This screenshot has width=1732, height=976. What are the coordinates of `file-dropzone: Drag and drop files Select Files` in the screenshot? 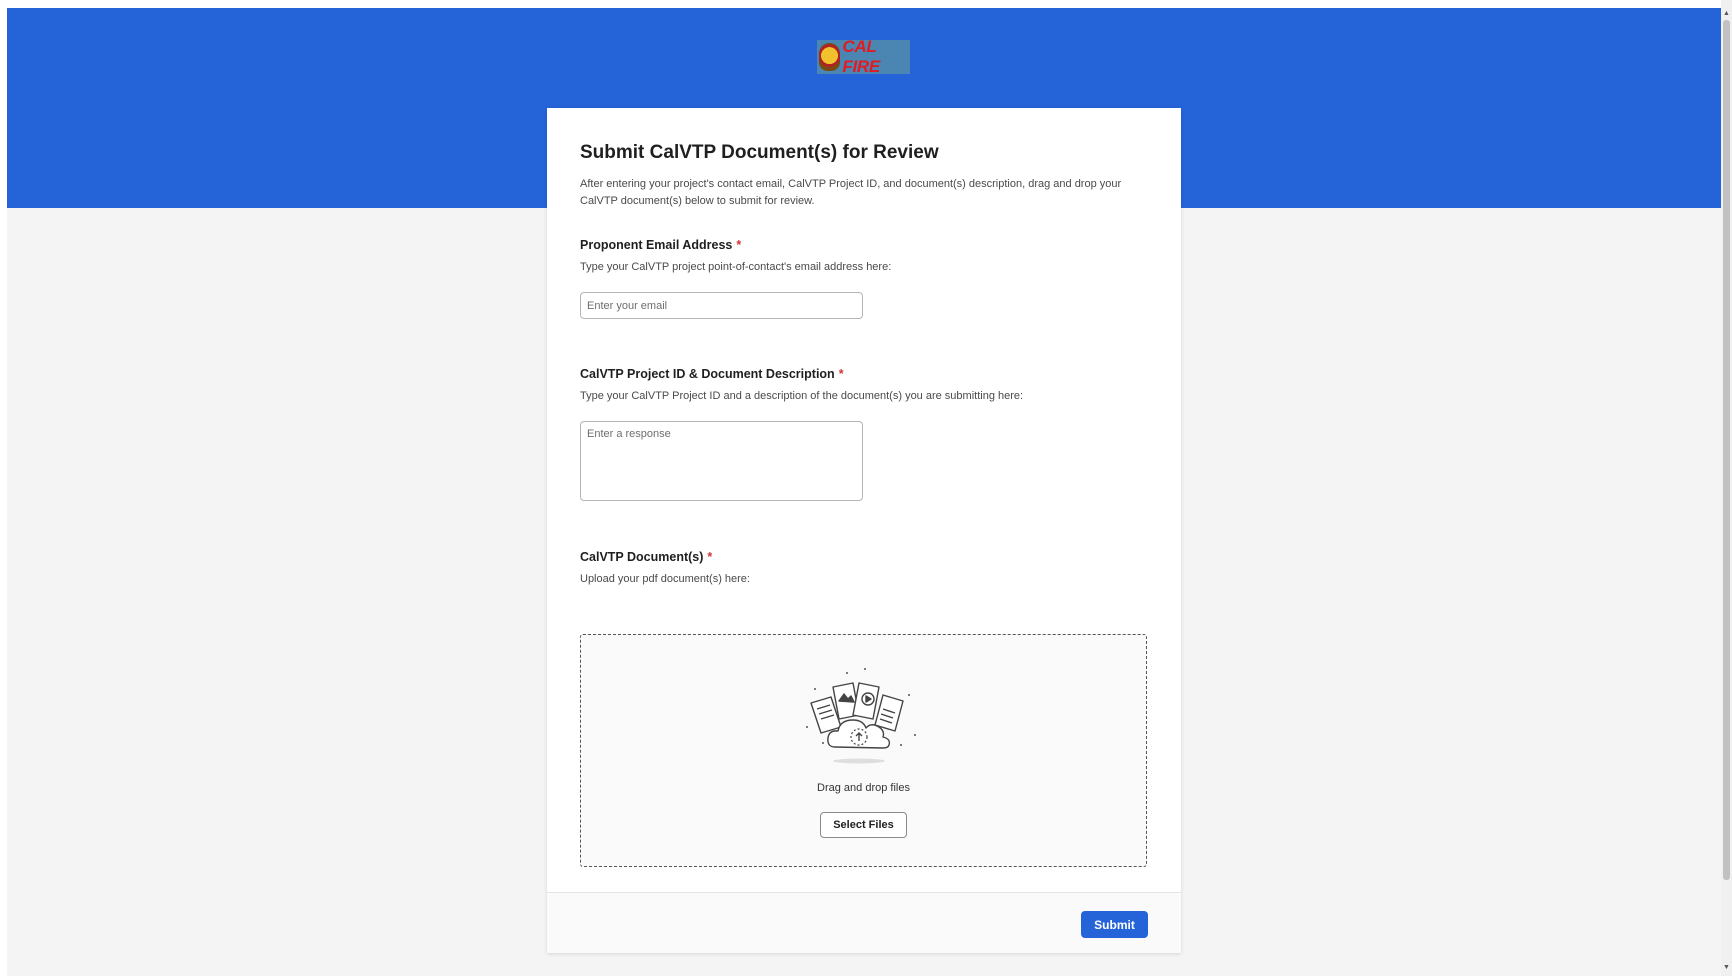 It's located at (863, 750).